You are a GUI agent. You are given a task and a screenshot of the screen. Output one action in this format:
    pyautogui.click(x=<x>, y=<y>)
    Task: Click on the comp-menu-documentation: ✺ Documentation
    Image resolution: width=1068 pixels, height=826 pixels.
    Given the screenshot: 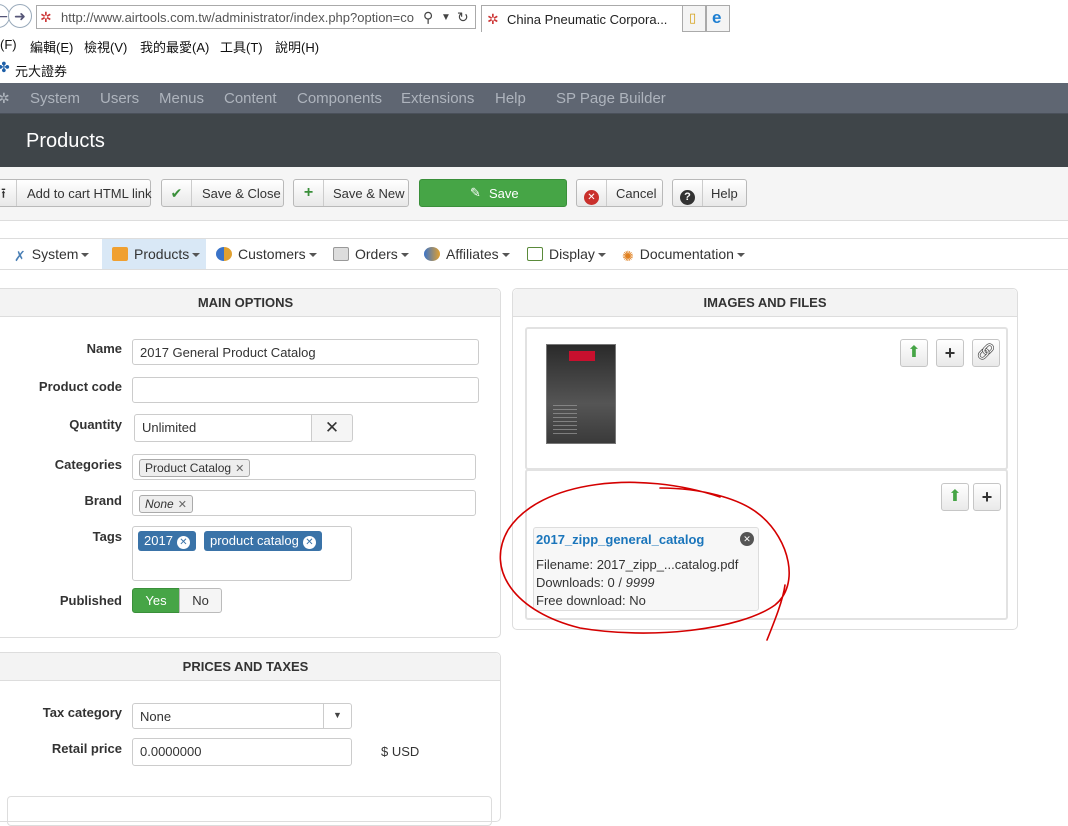 What is the action you would take?
    pyautogui.click(x=683, y=254)
    